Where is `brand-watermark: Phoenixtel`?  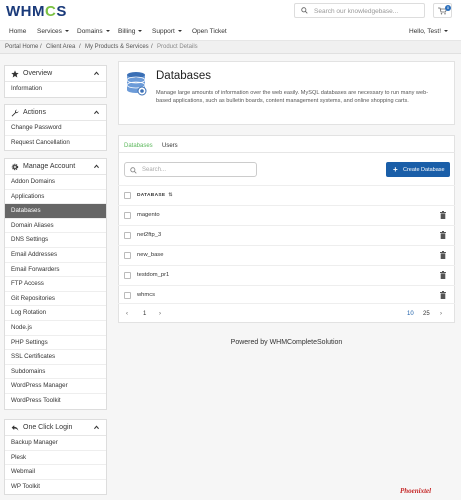 brand-watermark: Phoenixtel is located at coordinates (416, 491).